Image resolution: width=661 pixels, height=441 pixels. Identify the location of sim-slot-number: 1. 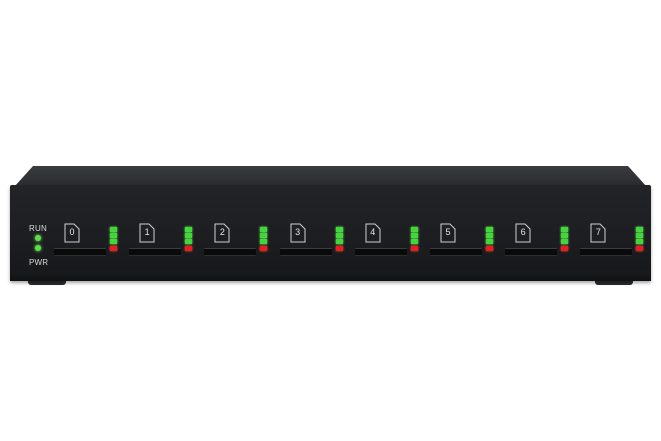
(147, 232).